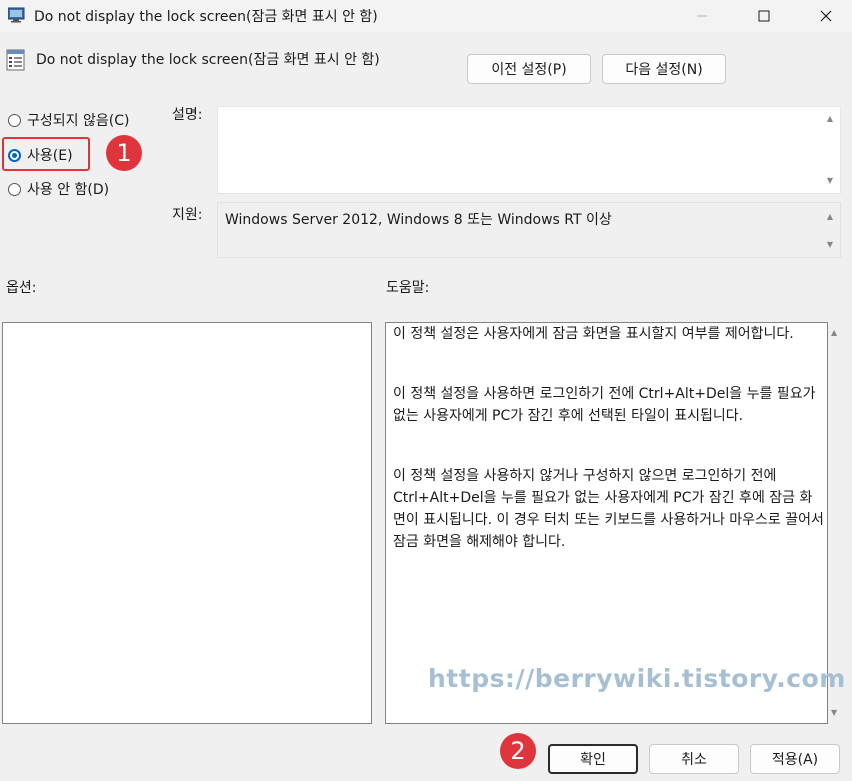 This screenshot has width=852, height=781. What do you see at coordinates (14, 120) in the screenshot?
I see `radio-not-configured-control` at bounding box center [14, 120].